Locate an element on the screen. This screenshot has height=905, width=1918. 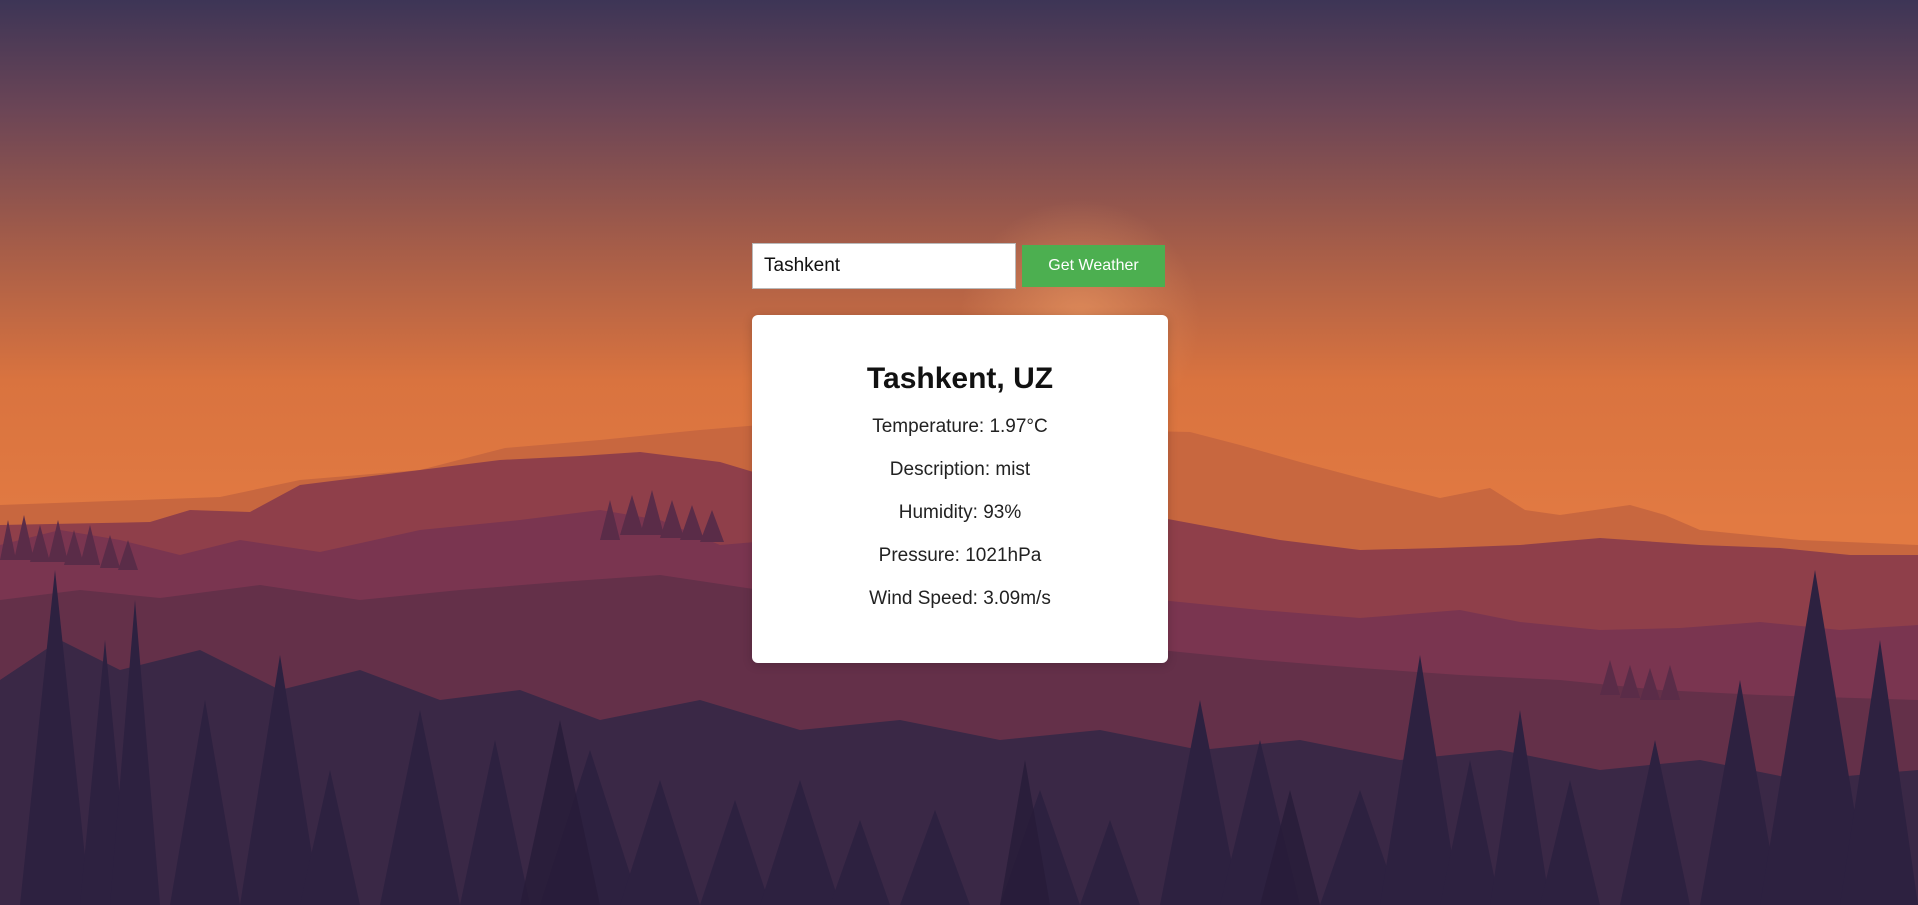
search-bar: Get Weather is located at coordinates (958, 266).